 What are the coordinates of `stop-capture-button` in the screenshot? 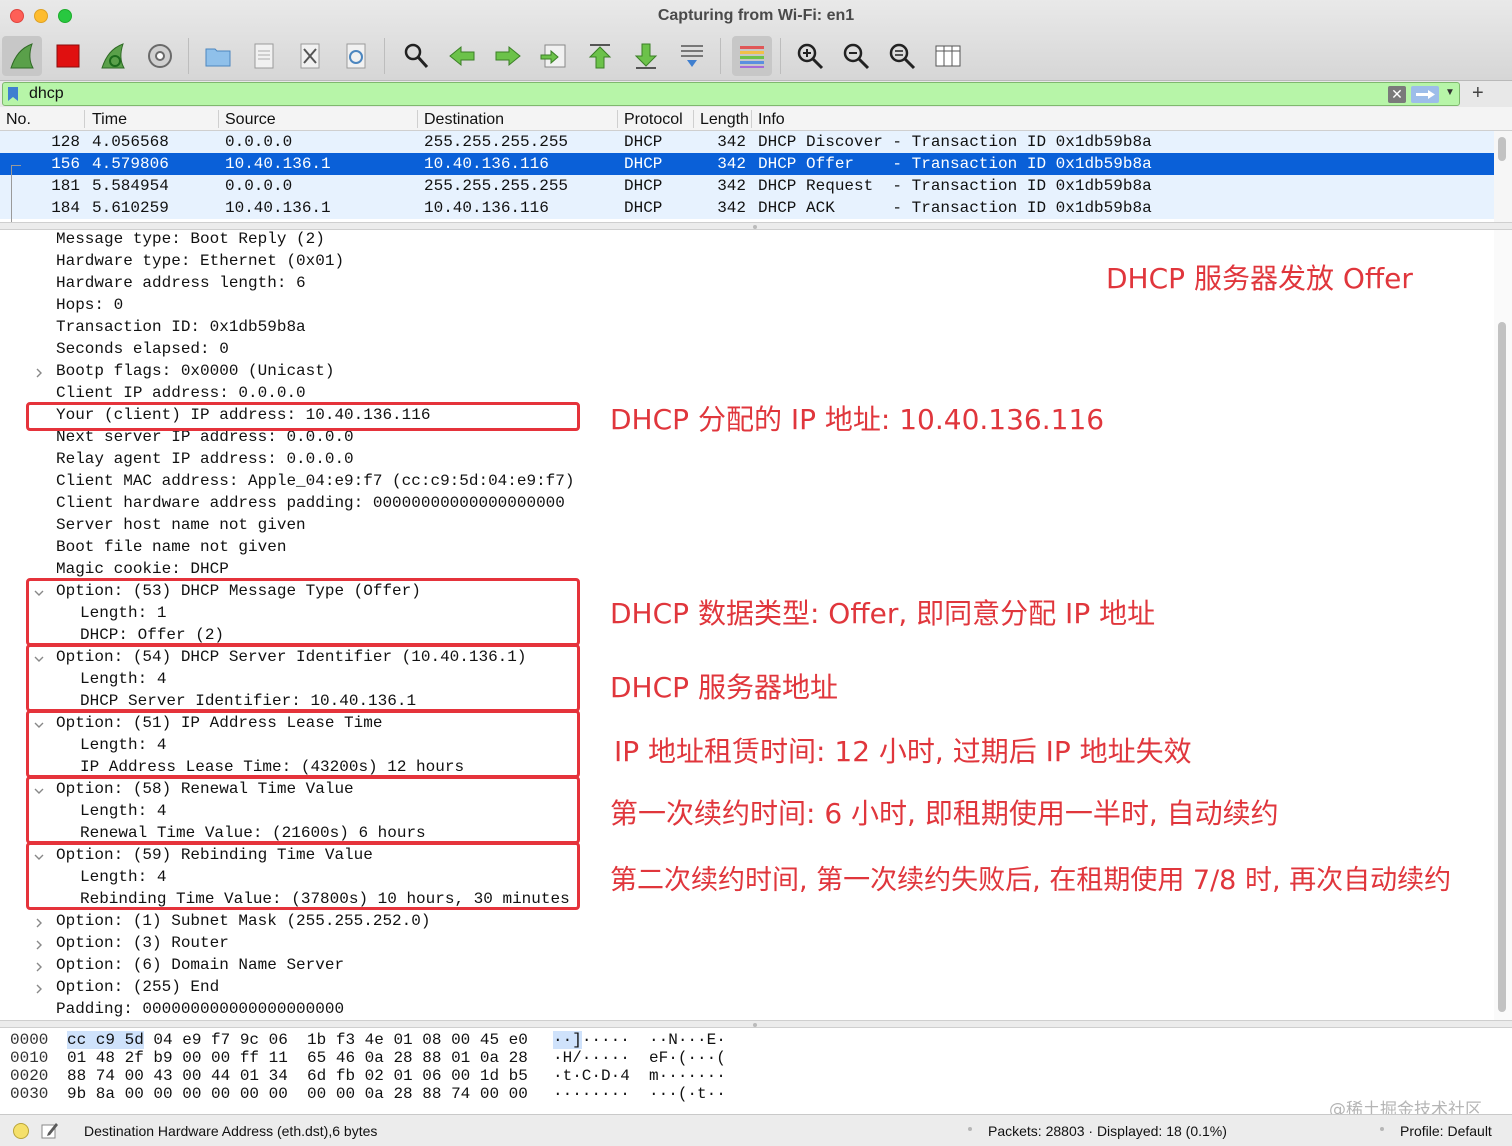 It's located at (68, 56).